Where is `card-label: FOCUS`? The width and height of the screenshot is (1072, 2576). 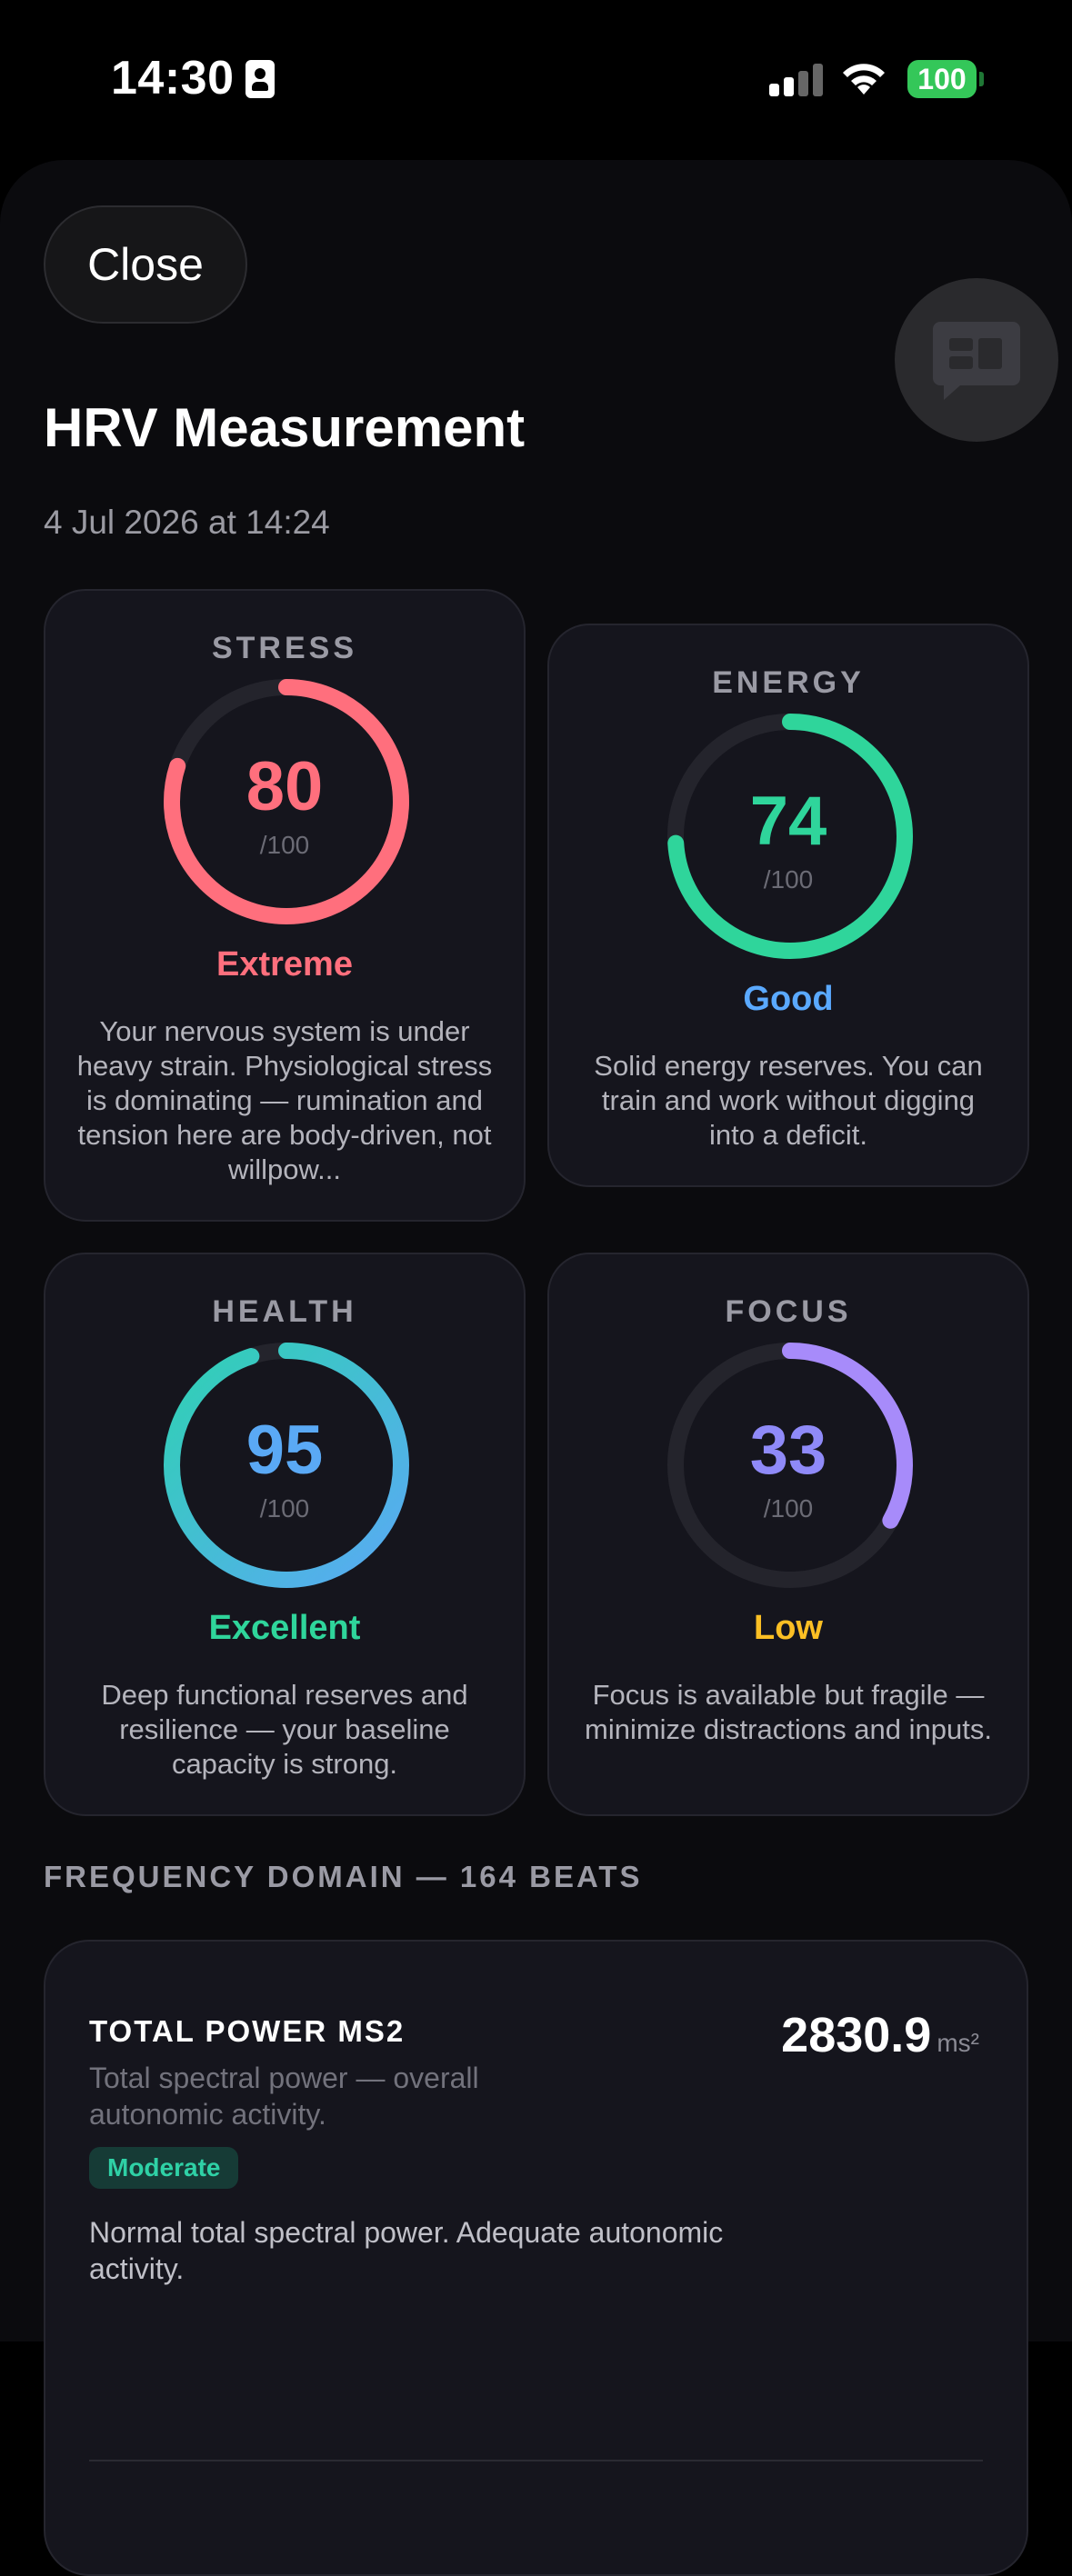 card-label: FOCUS is located at coordinates (788, 1311).